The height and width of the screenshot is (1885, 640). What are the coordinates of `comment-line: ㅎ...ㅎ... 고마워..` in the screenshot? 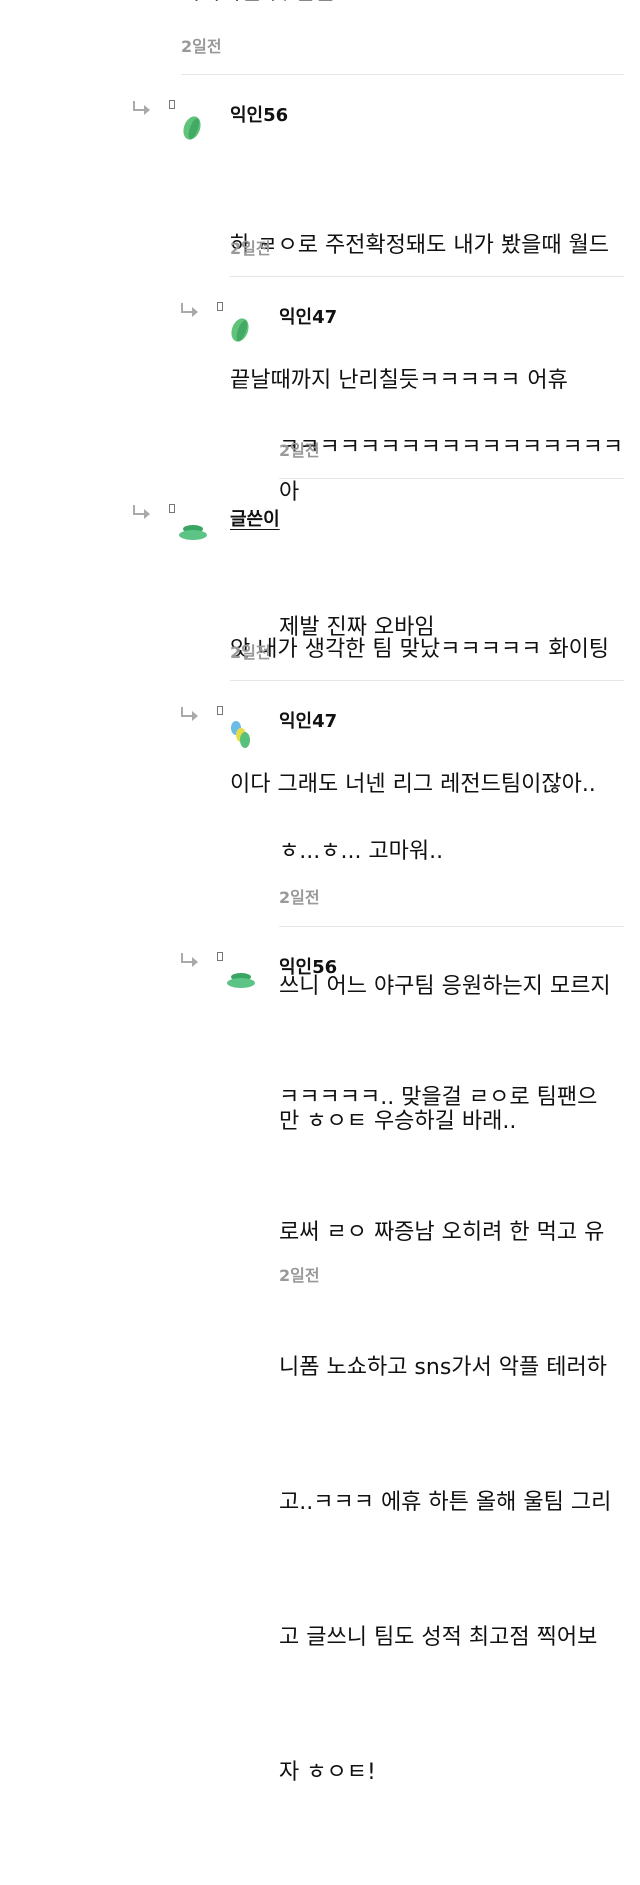 It's located at (361, 851).